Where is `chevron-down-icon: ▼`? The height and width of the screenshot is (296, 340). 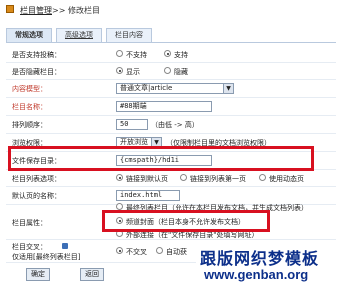
chevron-down-icon: ▼ is located at coordinates (228, 88).